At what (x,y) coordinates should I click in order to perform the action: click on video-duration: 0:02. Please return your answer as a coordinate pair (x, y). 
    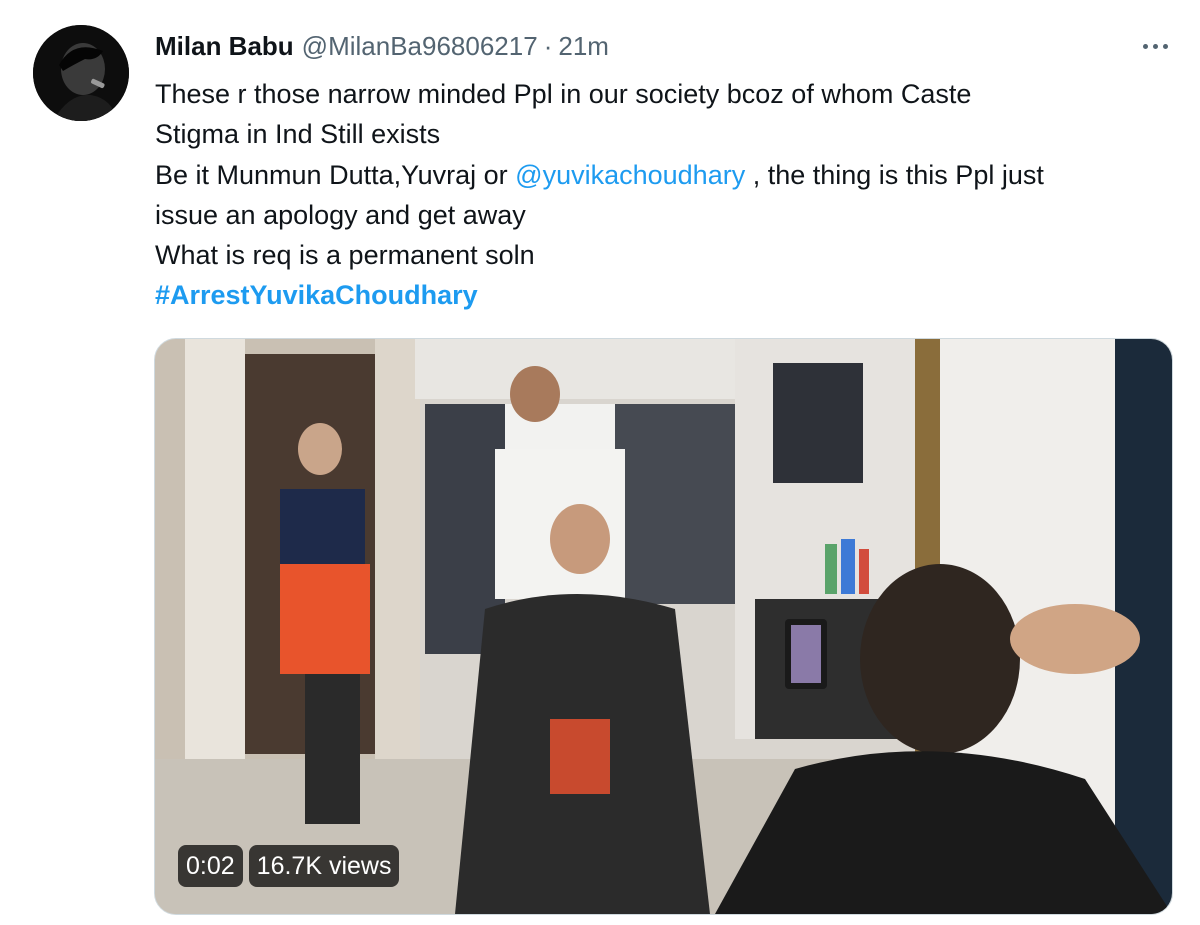
    Looking at the image, I should click on (210, 866).